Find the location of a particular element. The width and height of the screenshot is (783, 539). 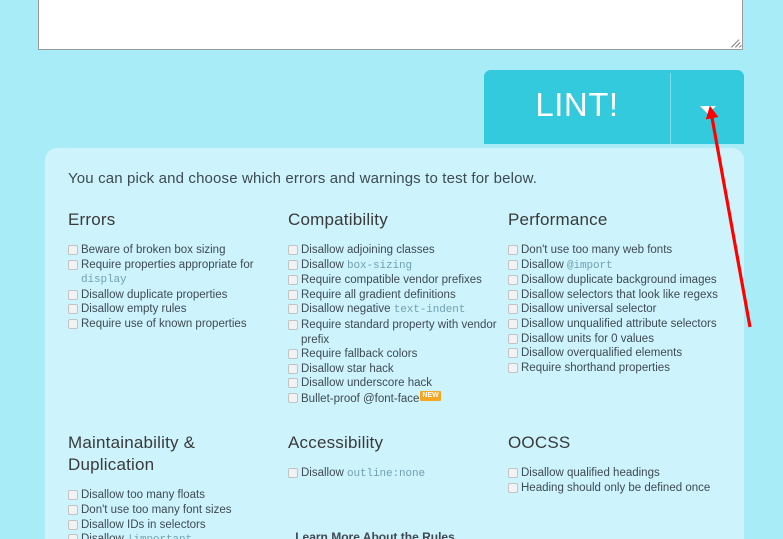

rule-item: Require compatible vendor prefixes is located at coordinates (394, 280).